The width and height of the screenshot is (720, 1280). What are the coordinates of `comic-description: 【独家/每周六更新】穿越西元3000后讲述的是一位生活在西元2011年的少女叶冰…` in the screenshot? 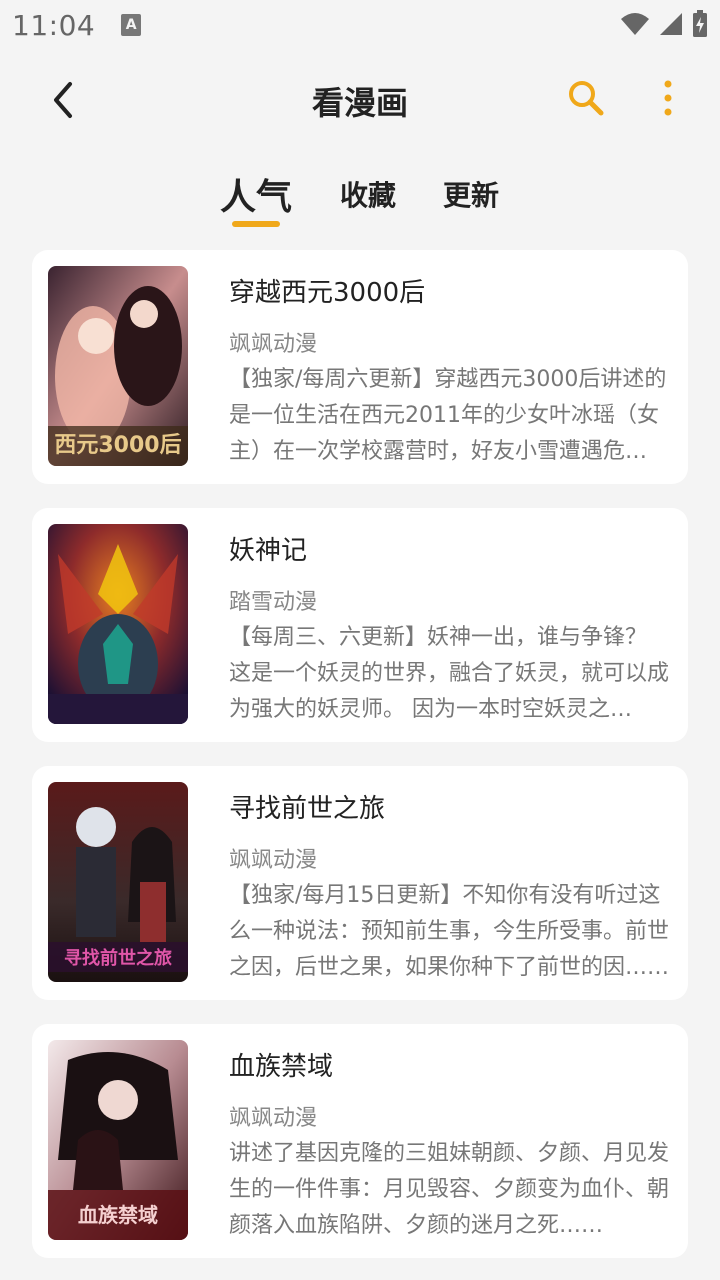 It's located at (448, 415).